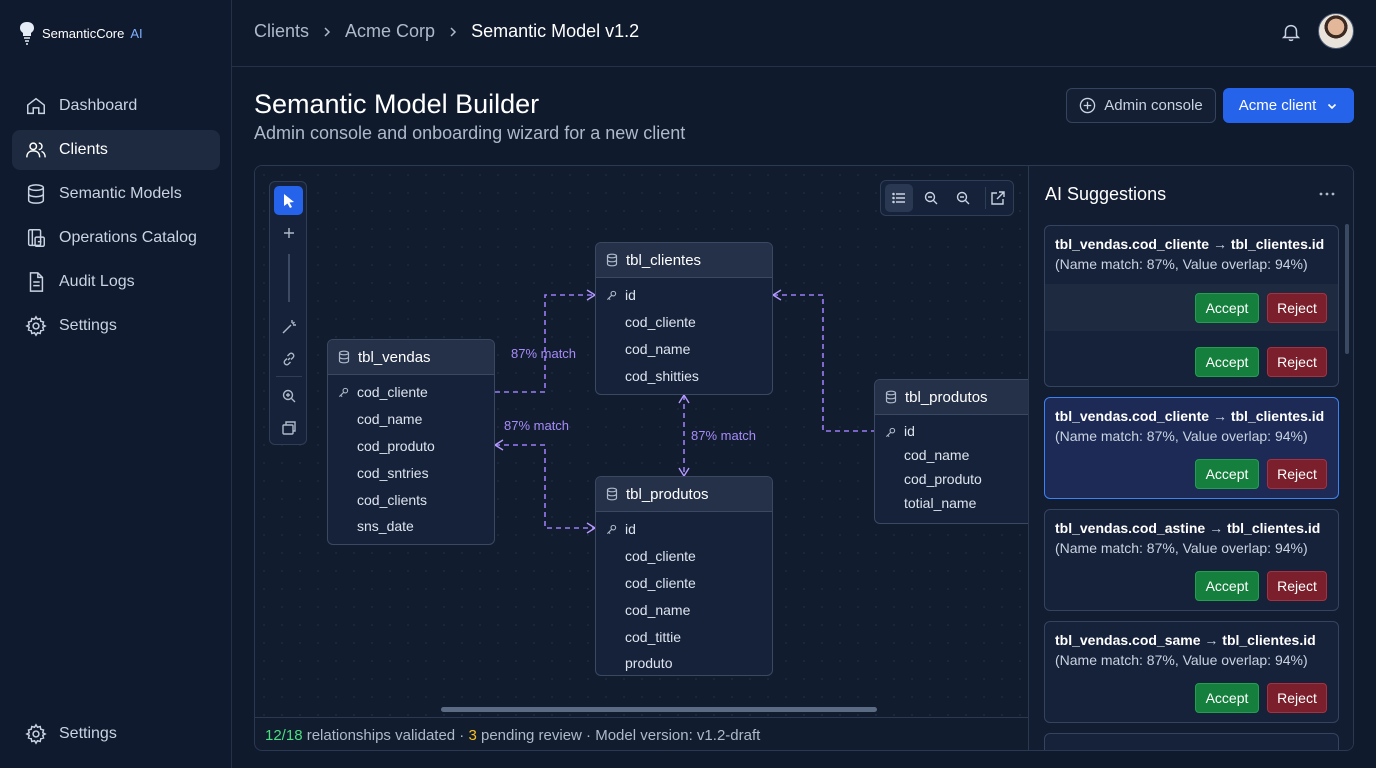 This screenshot has width=1376, height=768. I want to click on validated-text: relationships validated ·, so click(385, 735).